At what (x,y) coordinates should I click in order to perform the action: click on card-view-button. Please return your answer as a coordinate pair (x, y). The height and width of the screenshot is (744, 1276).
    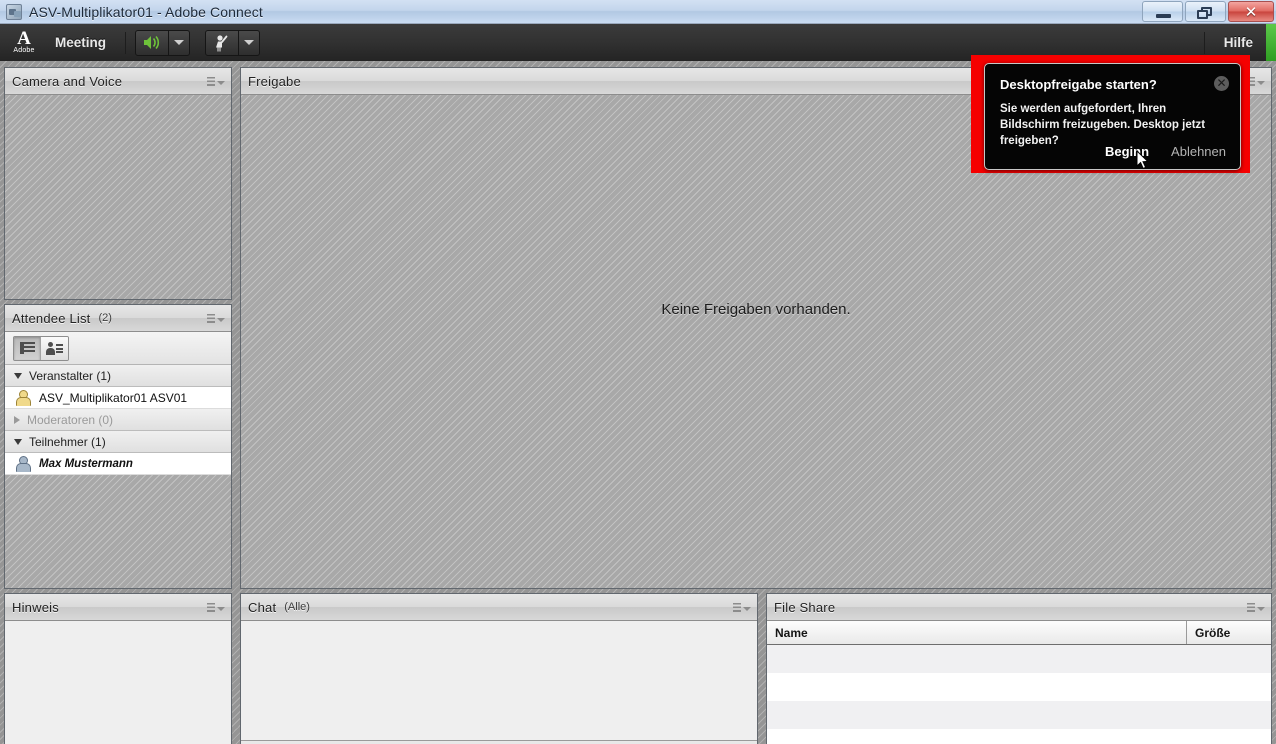
    Looking at the image, I should click on (54, 348).